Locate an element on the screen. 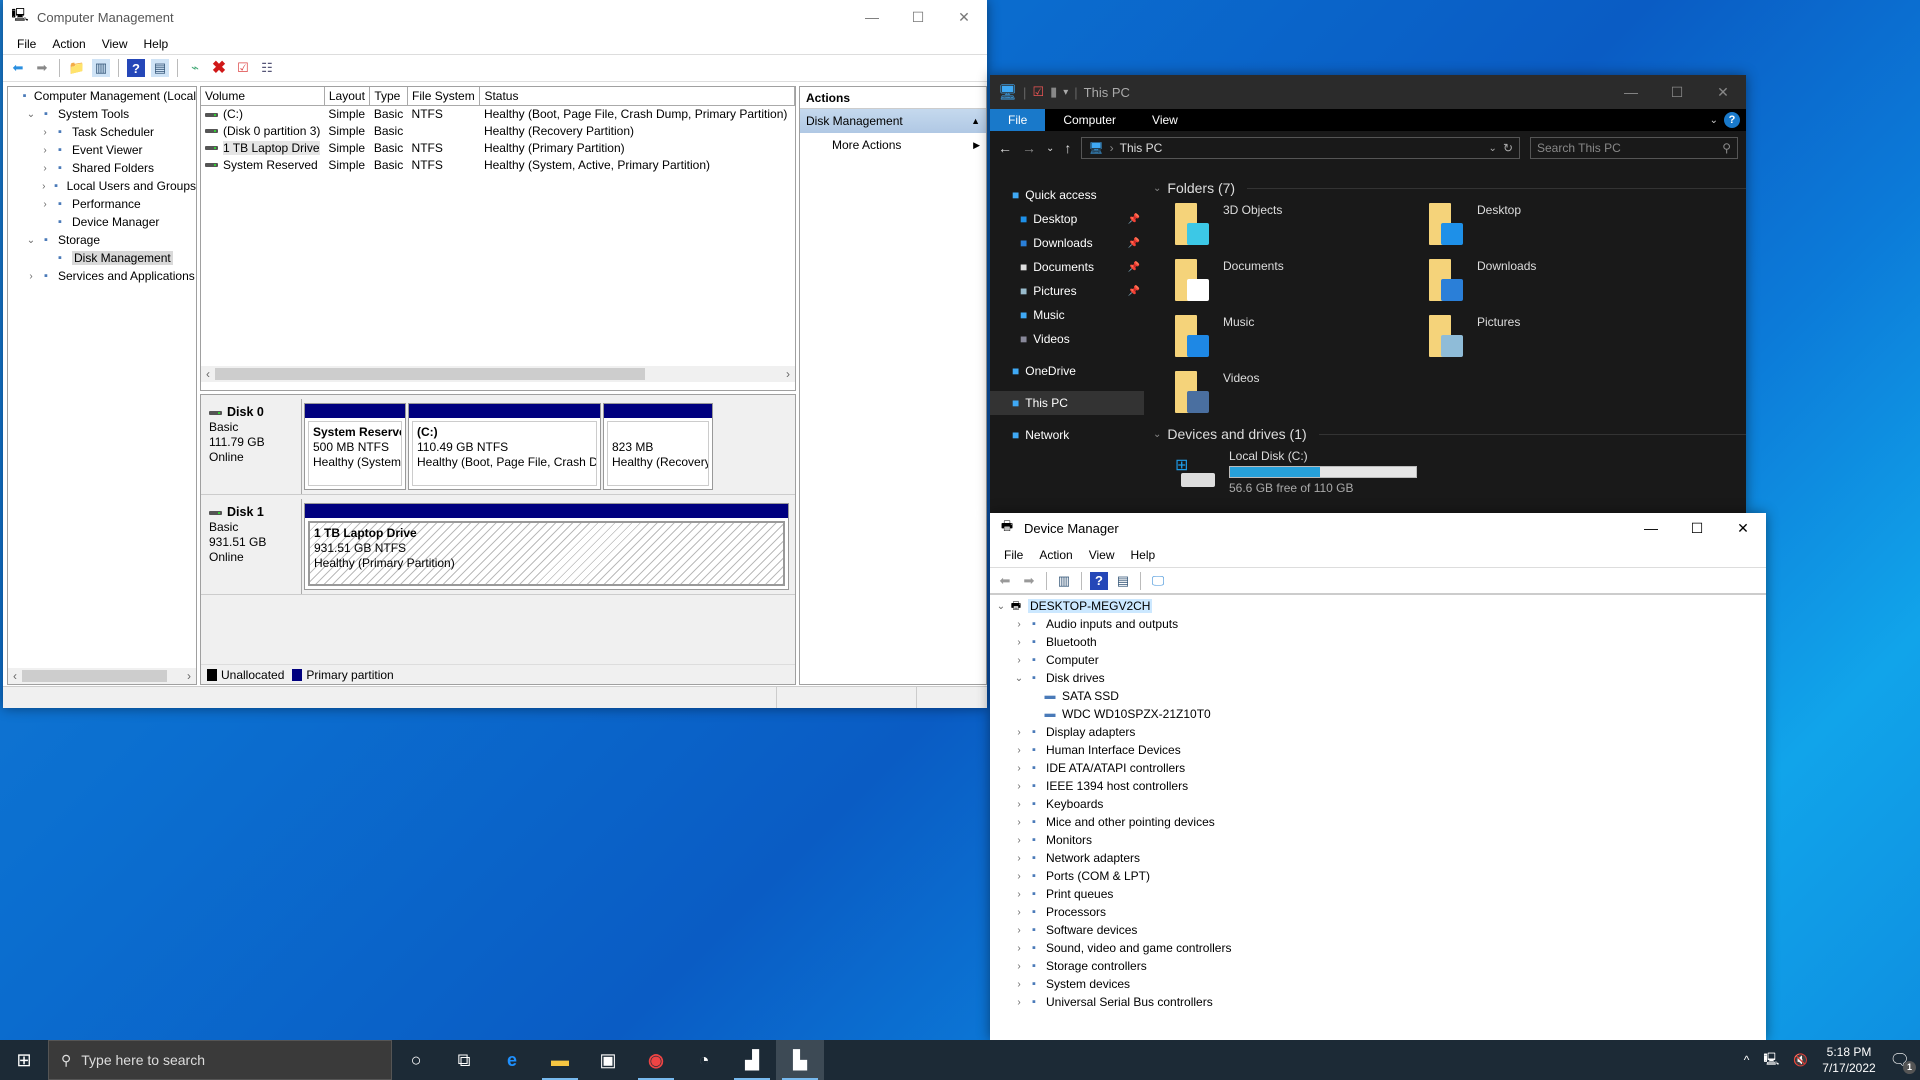 The image size is (1920, 1080). device-tree-item: › ▪ System devices is located at coordinates (1380, 984).